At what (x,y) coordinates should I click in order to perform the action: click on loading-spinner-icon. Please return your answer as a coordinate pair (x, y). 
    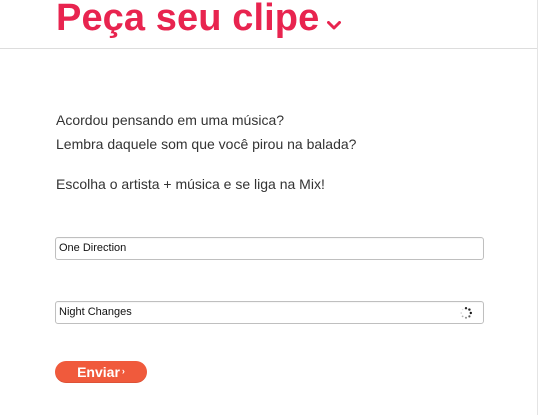
    Looking at the image, I should click on (466, 313).